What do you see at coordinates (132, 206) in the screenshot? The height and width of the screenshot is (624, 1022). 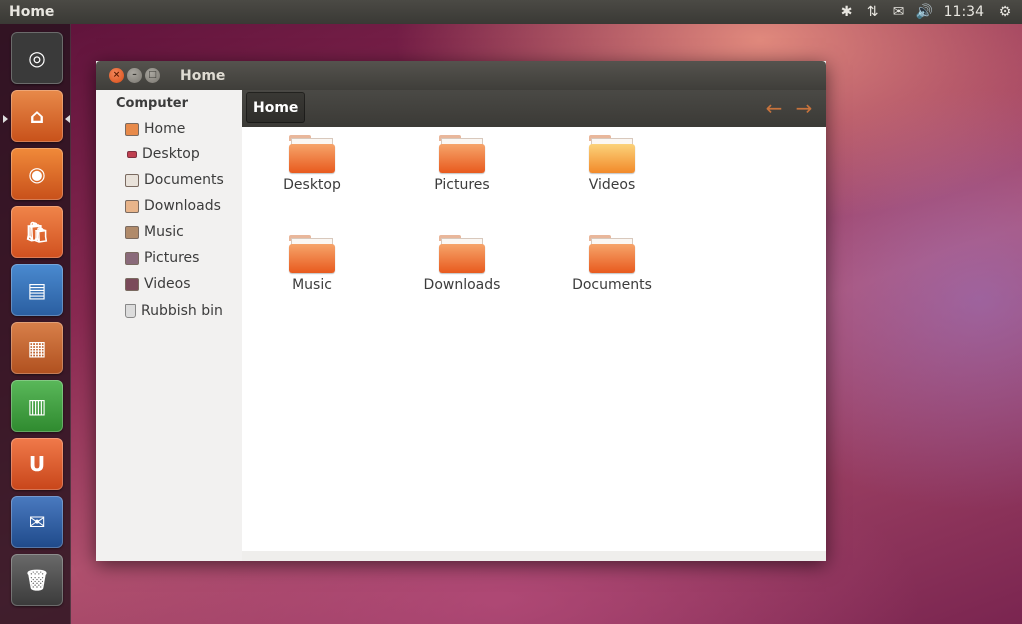 I see `downloads-icon` at bounding box center [132, 206].